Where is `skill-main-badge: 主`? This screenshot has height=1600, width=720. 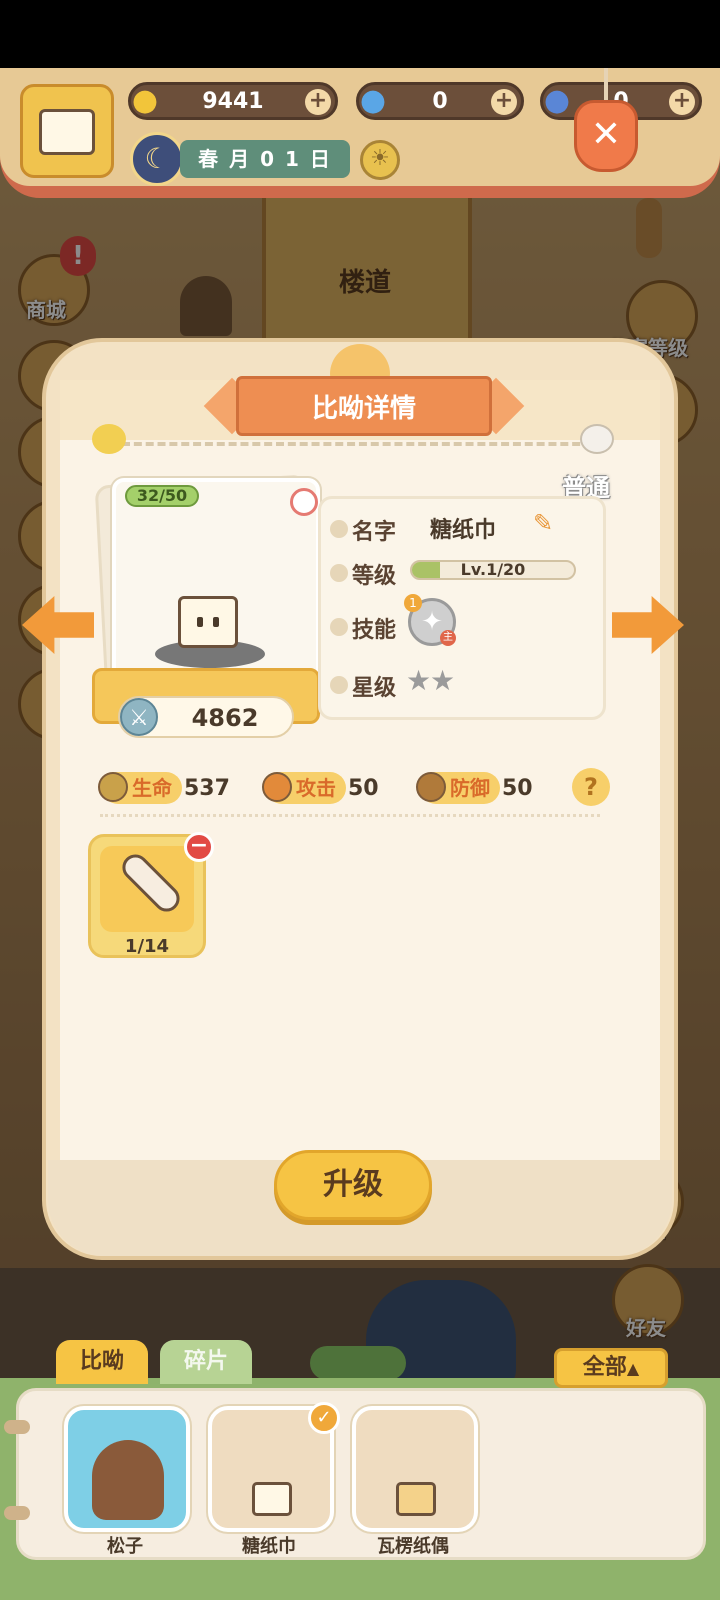 skill-main-badge: 主 is located at coordinates (448, 638).